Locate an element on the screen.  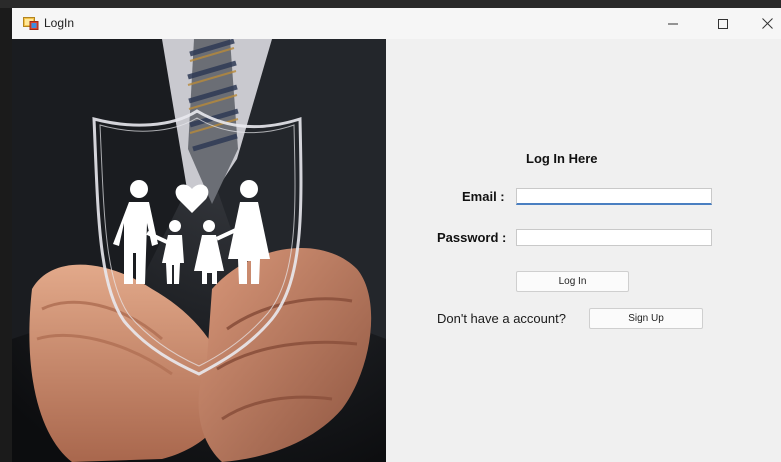
window-title: LogIn is located at coordinates (59, 23).